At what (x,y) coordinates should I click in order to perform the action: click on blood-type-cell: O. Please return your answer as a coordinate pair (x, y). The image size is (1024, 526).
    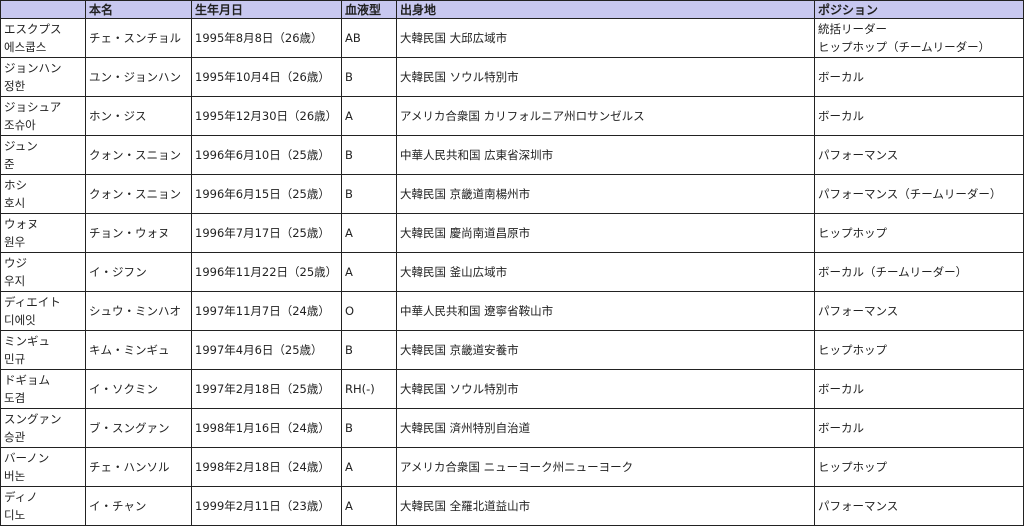
    Looking at the image, I should click on (369, 311).